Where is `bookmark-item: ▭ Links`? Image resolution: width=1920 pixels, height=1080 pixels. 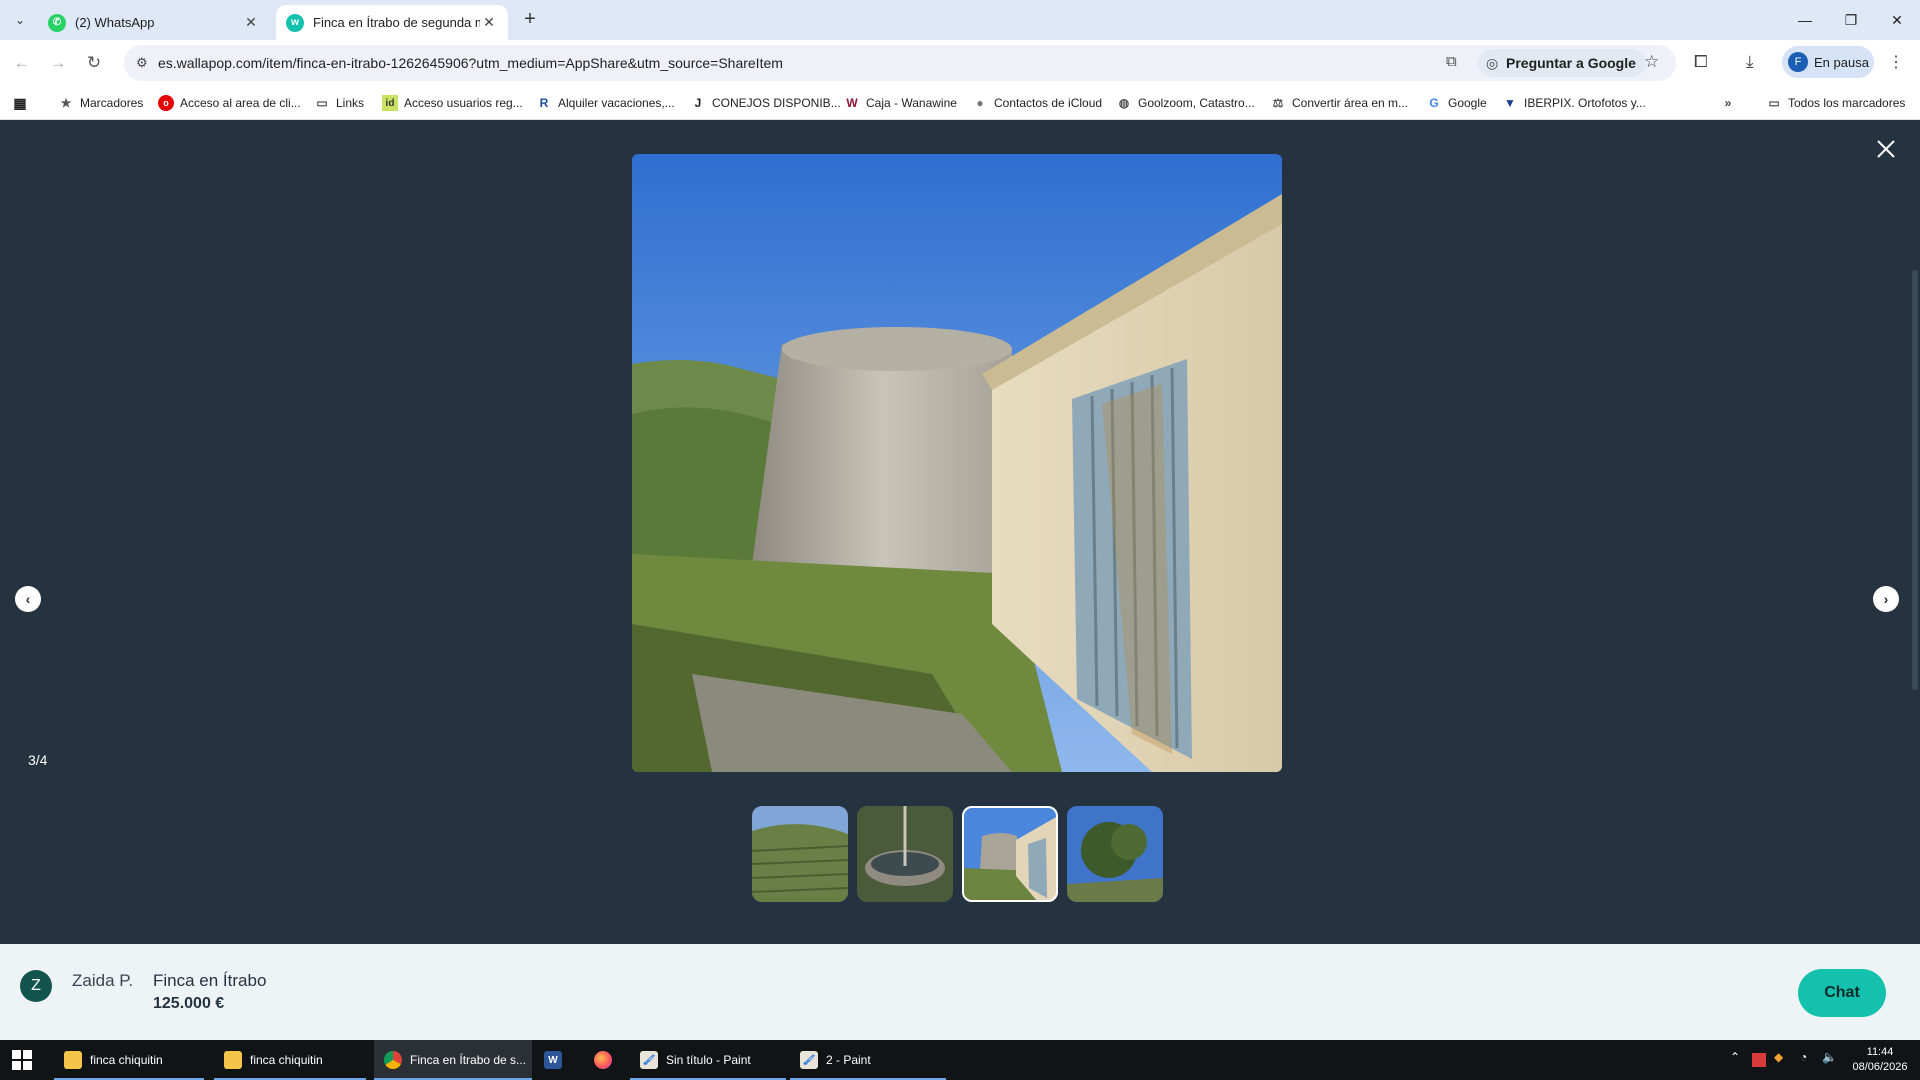
bookmark-item: ▭ Links is located at coordinates (339, 103).